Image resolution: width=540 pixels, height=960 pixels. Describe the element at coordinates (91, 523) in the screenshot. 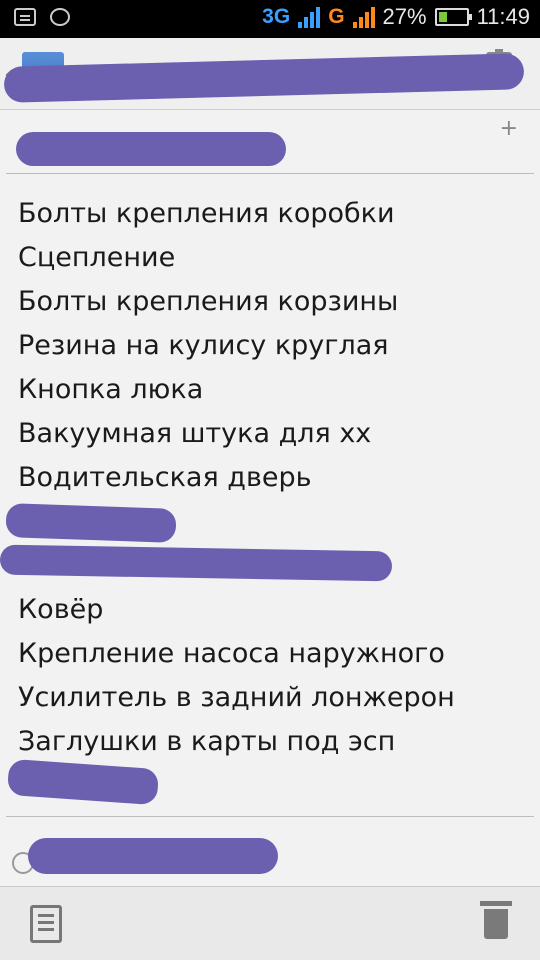

I see `redaction-mark` at that location.